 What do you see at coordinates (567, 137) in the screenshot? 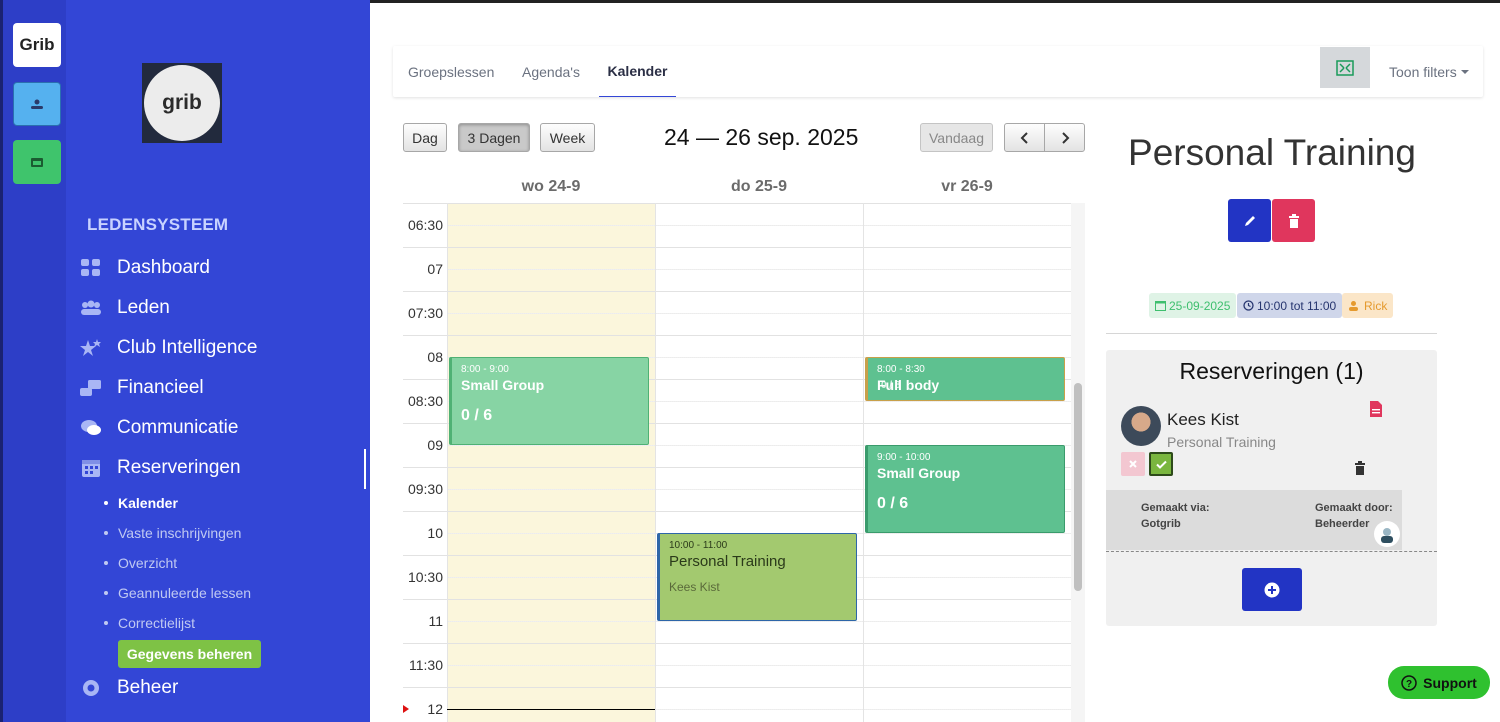
I see `view-week-button: Week` at bounding box center [567, 137].